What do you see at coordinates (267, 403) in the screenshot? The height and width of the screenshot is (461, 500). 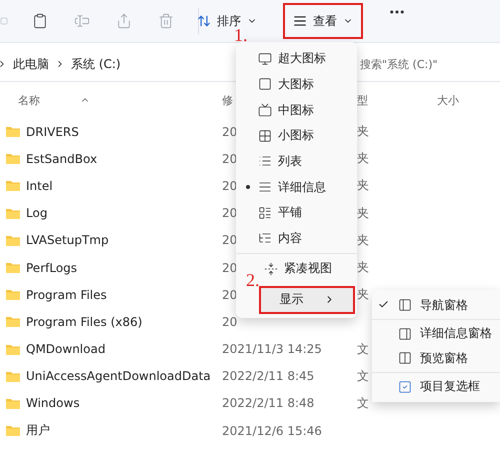 I see `date-cell-text: 2022/2/11 8:48` at bounding box center [267, 403].